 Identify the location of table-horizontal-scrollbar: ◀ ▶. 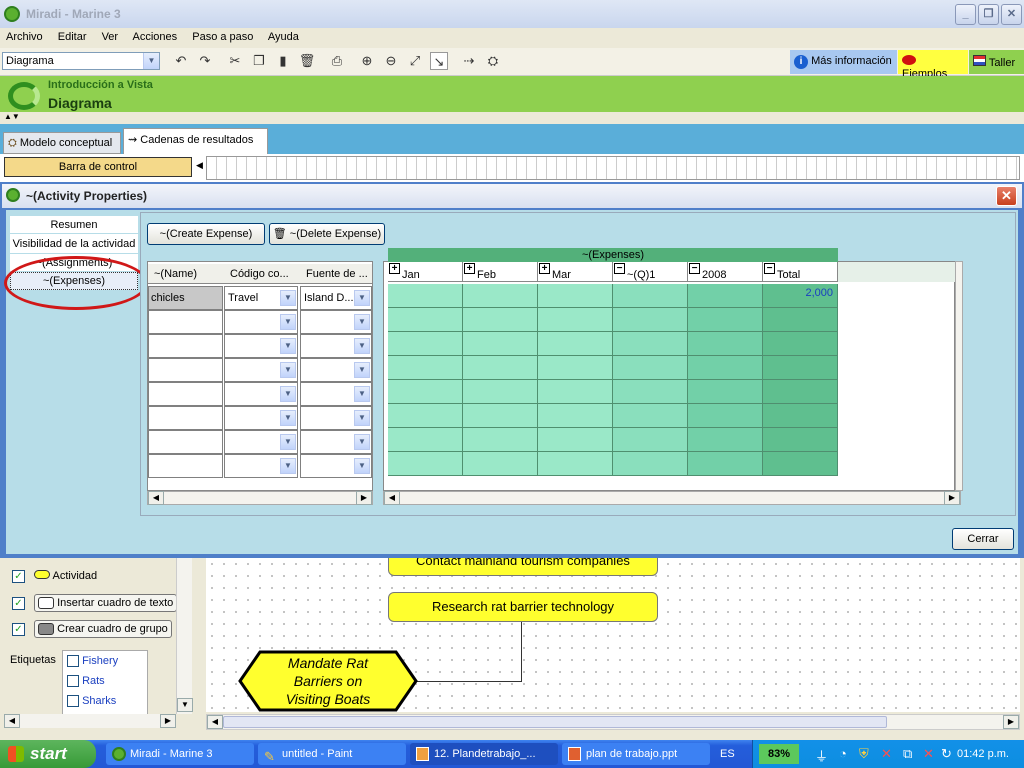
(260, 498).